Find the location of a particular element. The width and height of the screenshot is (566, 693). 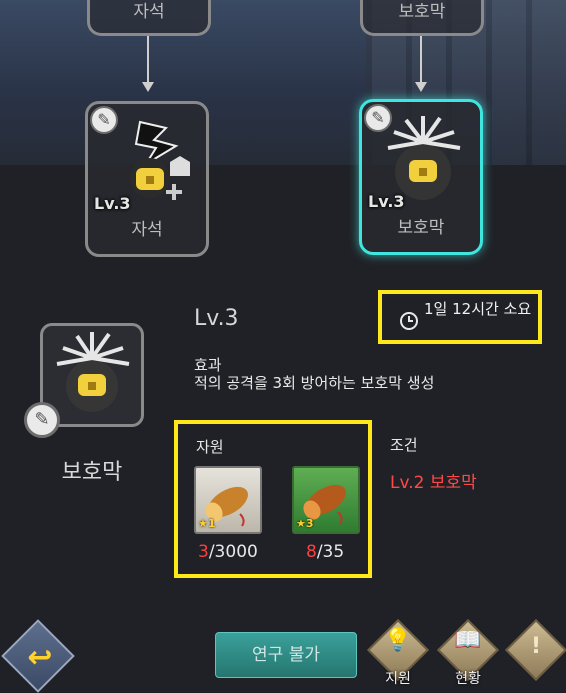

connector-line-left is located at coordinates (148, 60).